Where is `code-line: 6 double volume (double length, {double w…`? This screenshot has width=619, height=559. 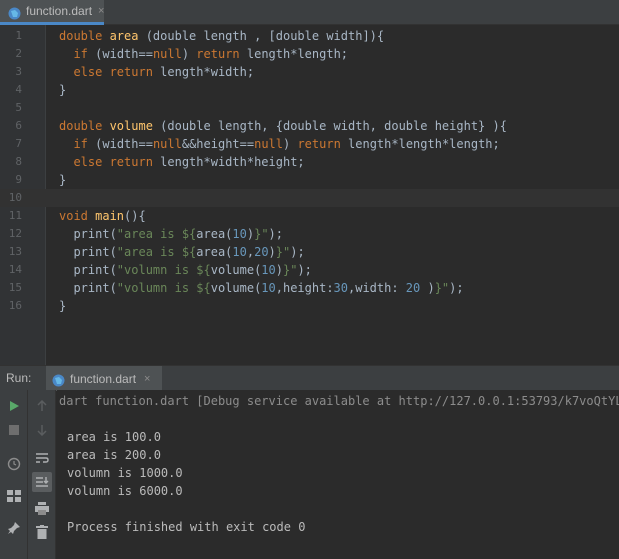 code-line: 6 double volume (double length, {double w… is located at coordinates (309, 126).